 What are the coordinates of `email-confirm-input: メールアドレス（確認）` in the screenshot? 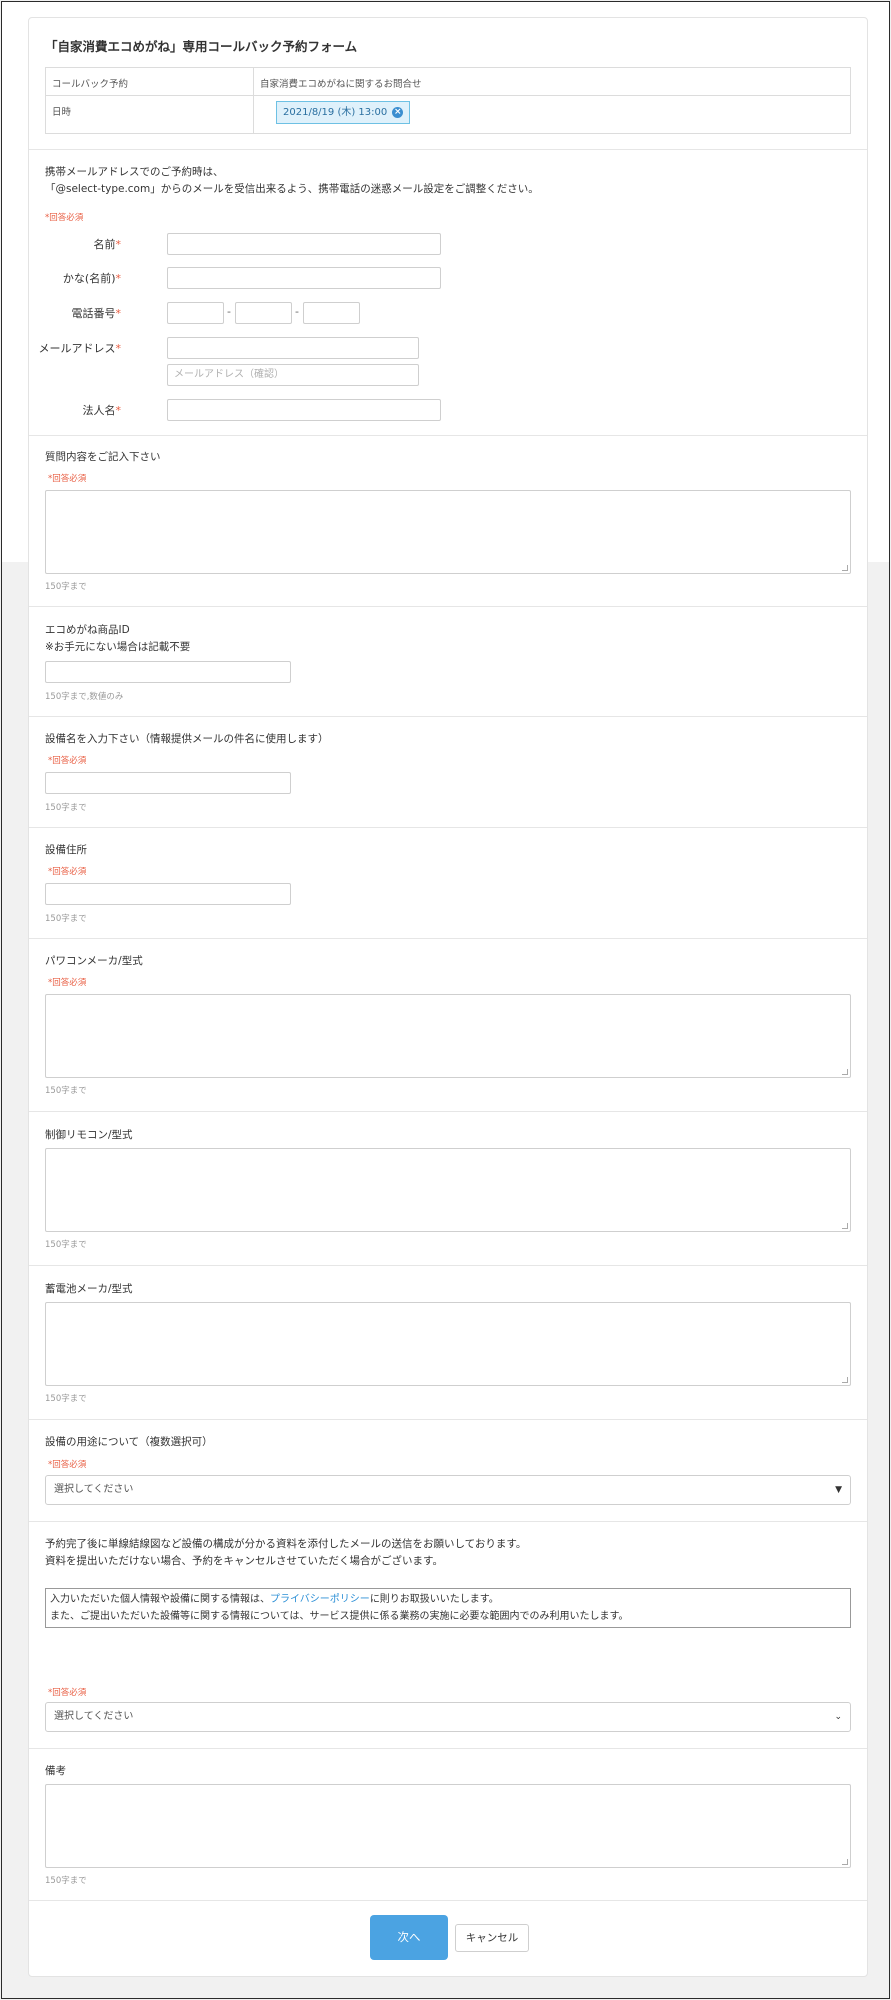 It's located at (293, 375).